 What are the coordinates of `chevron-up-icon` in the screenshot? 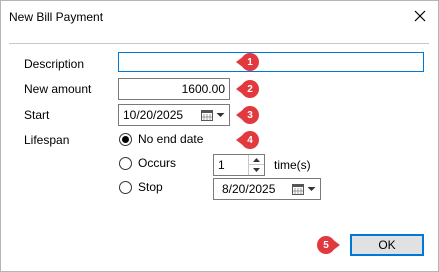 It's located at (256, 159).